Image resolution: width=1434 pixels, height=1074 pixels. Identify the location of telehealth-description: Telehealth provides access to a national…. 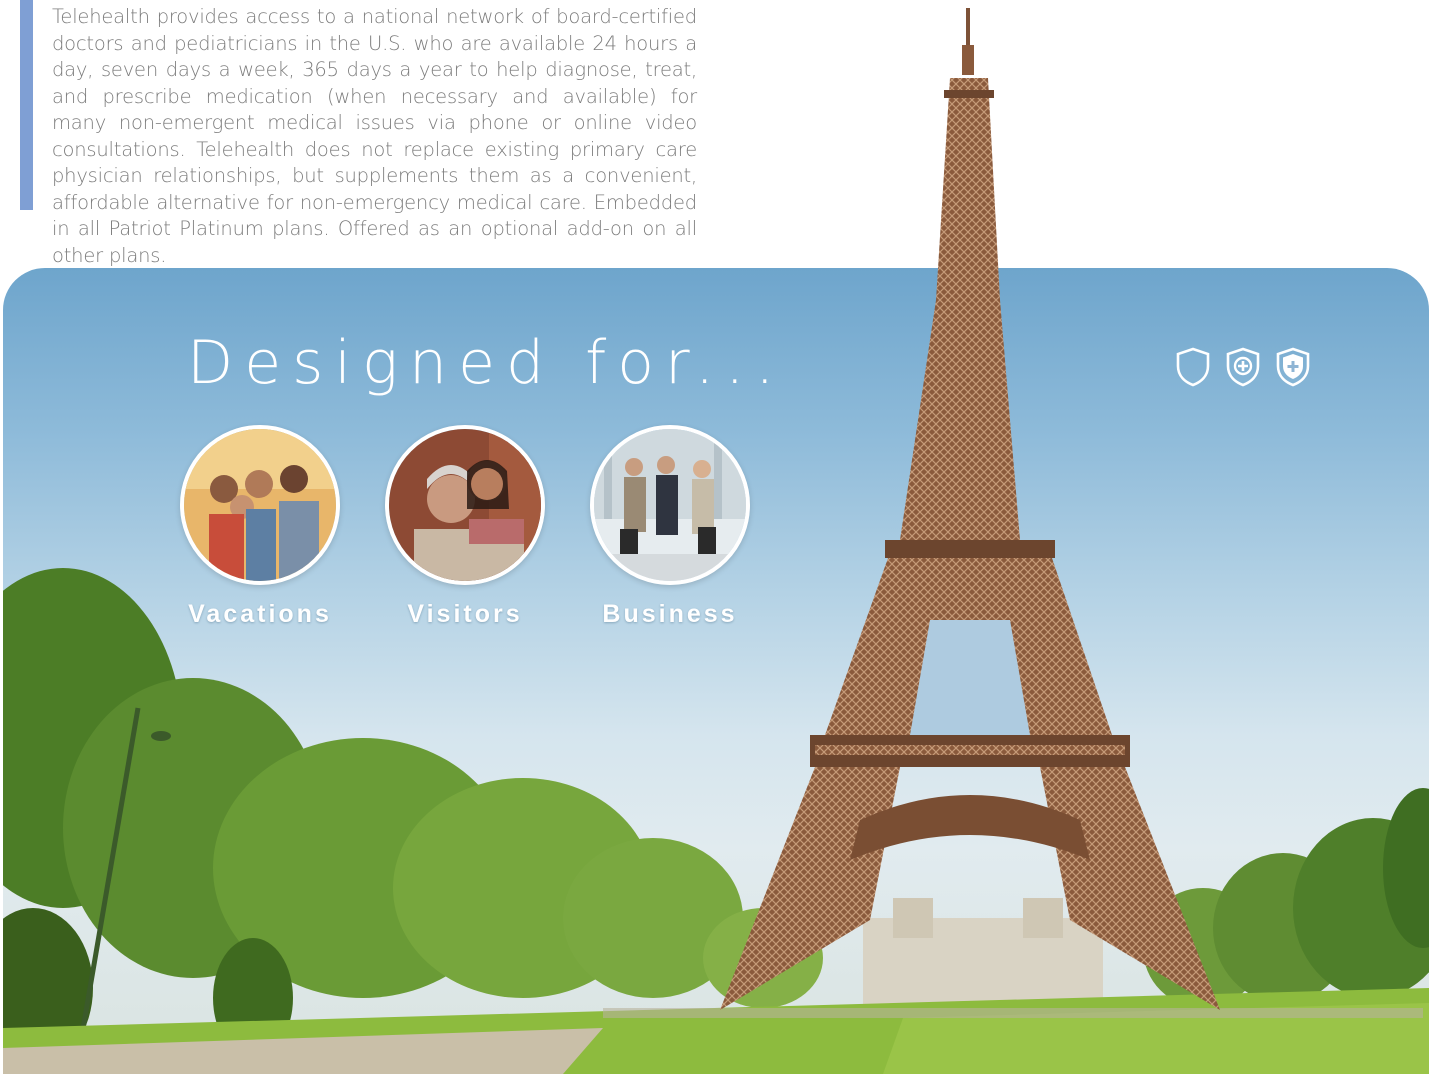
(374, 136).